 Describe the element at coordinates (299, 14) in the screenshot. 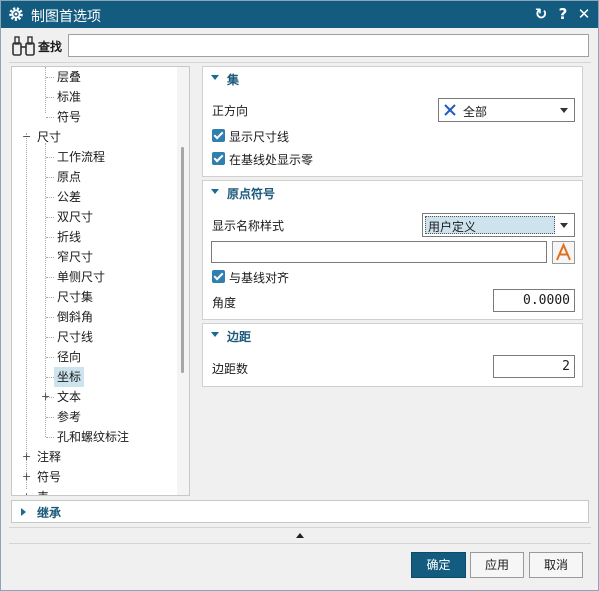

I see `title-bar: 制图首选项 ↻ ? ✕` at that location.